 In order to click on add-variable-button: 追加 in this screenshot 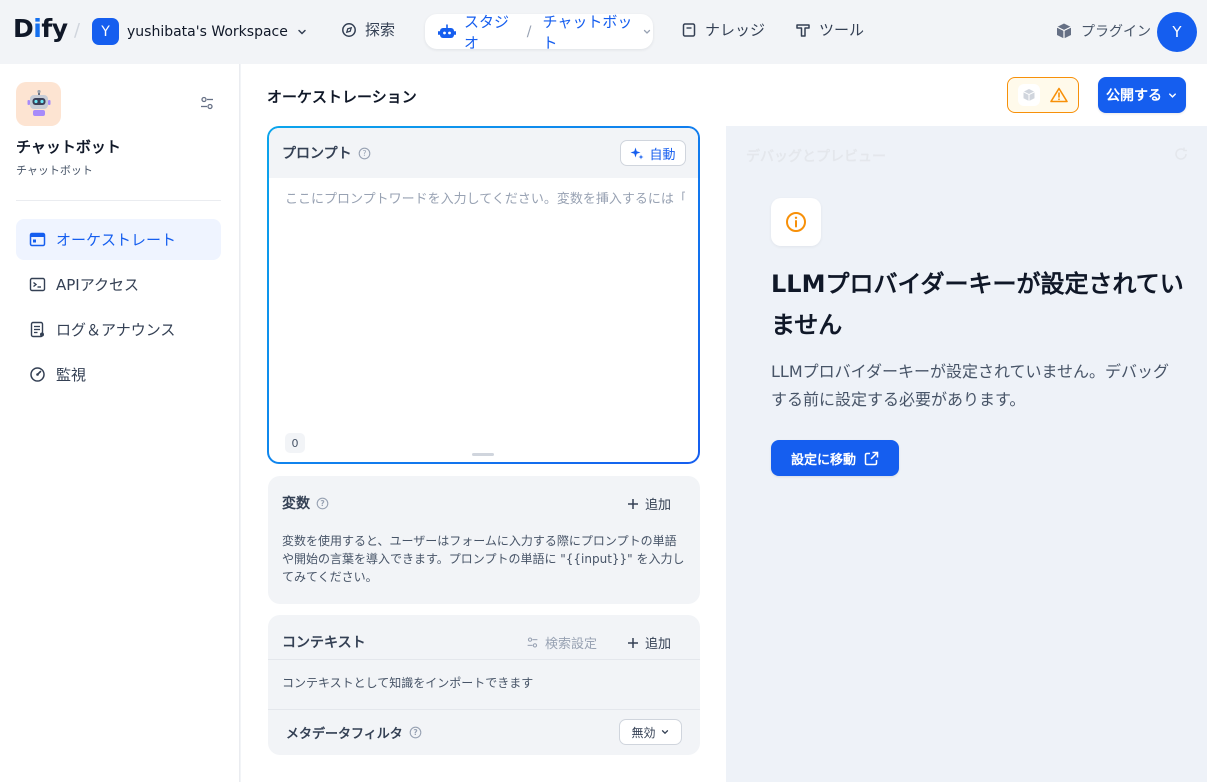, I will do `click(649, 503)`.